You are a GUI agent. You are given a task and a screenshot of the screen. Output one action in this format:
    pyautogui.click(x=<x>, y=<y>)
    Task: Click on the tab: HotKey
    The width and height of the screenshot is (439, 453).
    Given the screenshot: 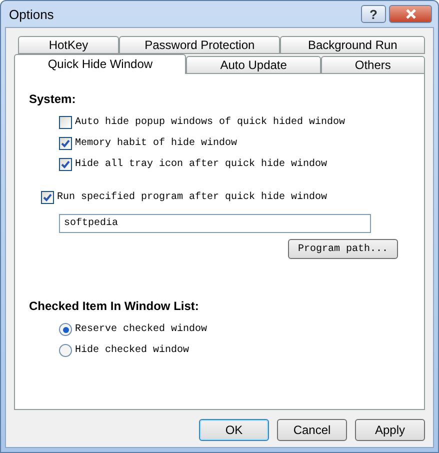 What is the action you would take?
    pyautogui.click(x=69, y=45)
    